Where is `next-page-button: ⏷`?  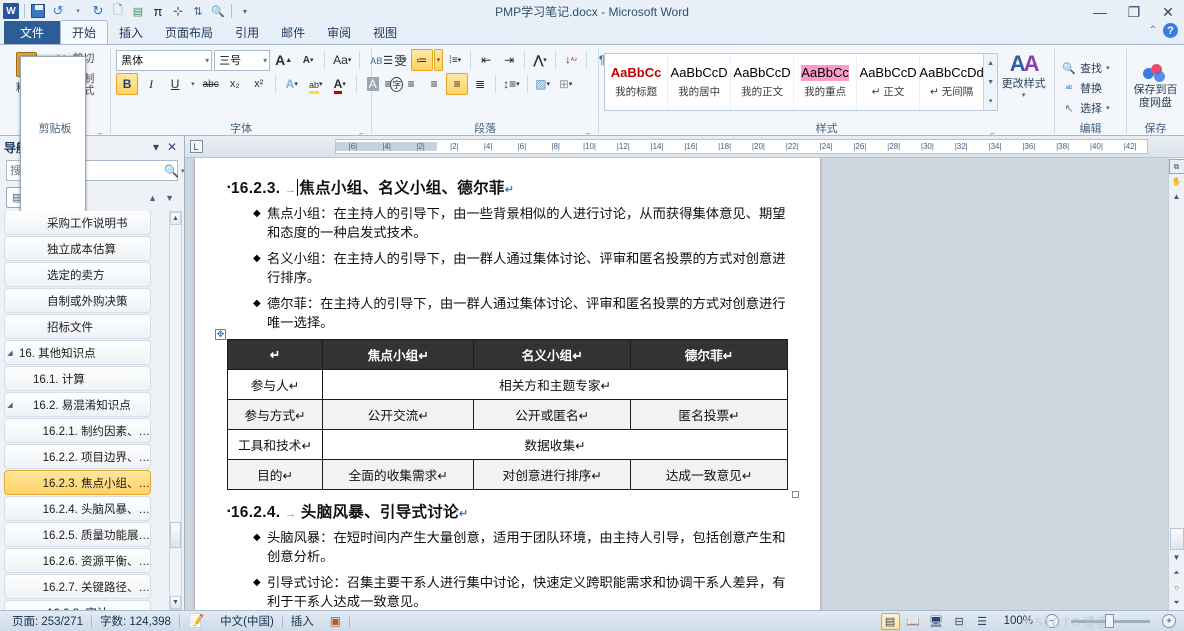 next-page-button: ⏷ is located at coordinates (1176, 602).